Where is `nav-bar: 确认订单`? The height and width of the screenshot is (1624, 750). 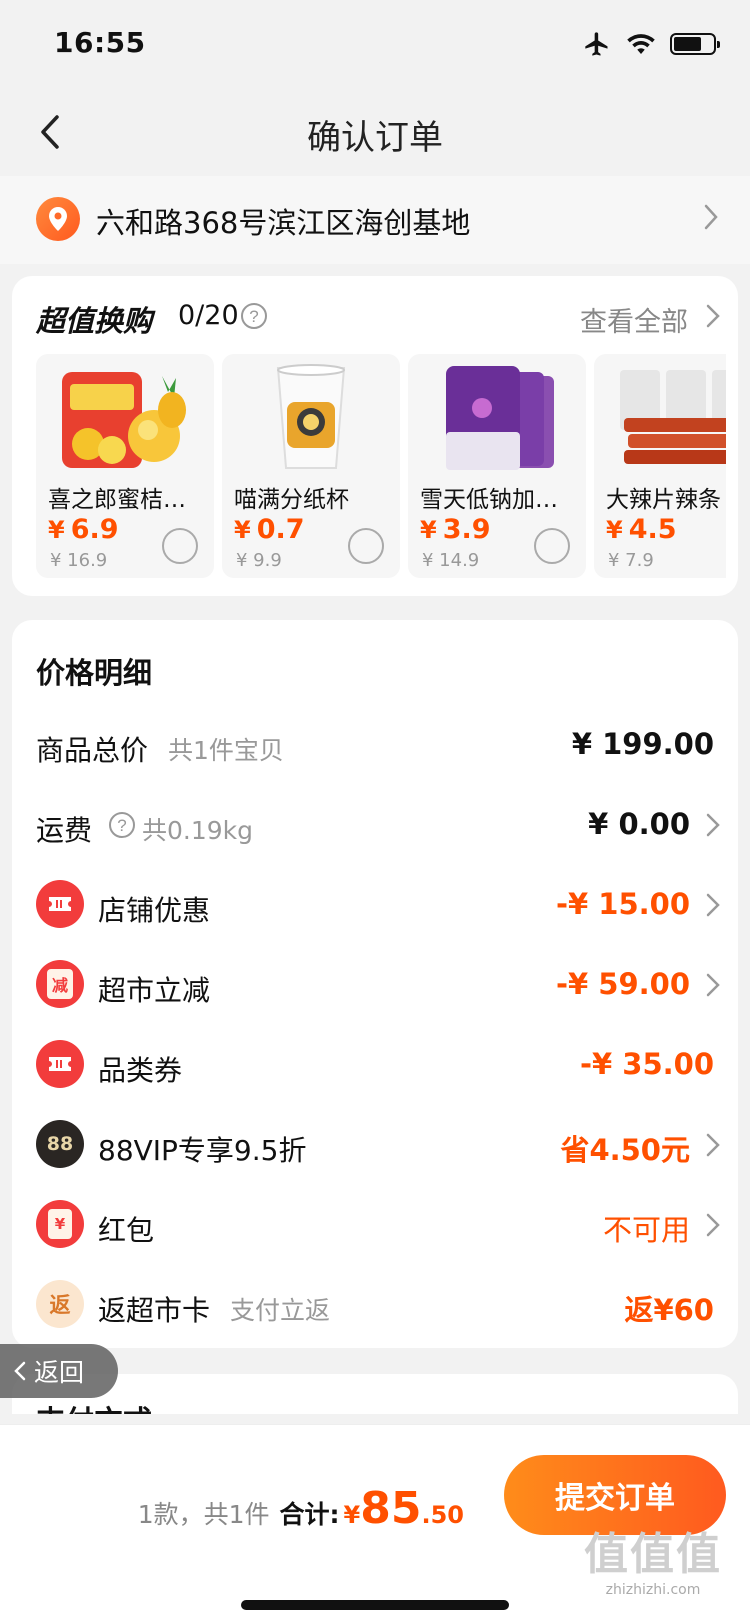
nav-bar: 确认订单 is located at coordinates (375, 132).